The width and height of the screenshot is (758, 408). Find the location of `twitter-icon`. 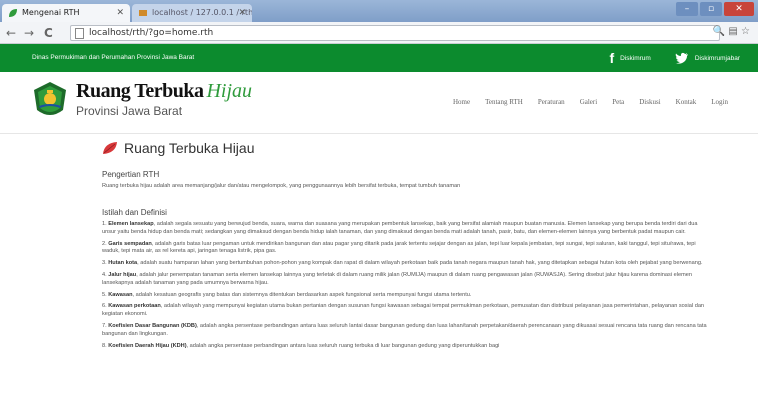

twitter-icon is located at coordinates (682, 58).